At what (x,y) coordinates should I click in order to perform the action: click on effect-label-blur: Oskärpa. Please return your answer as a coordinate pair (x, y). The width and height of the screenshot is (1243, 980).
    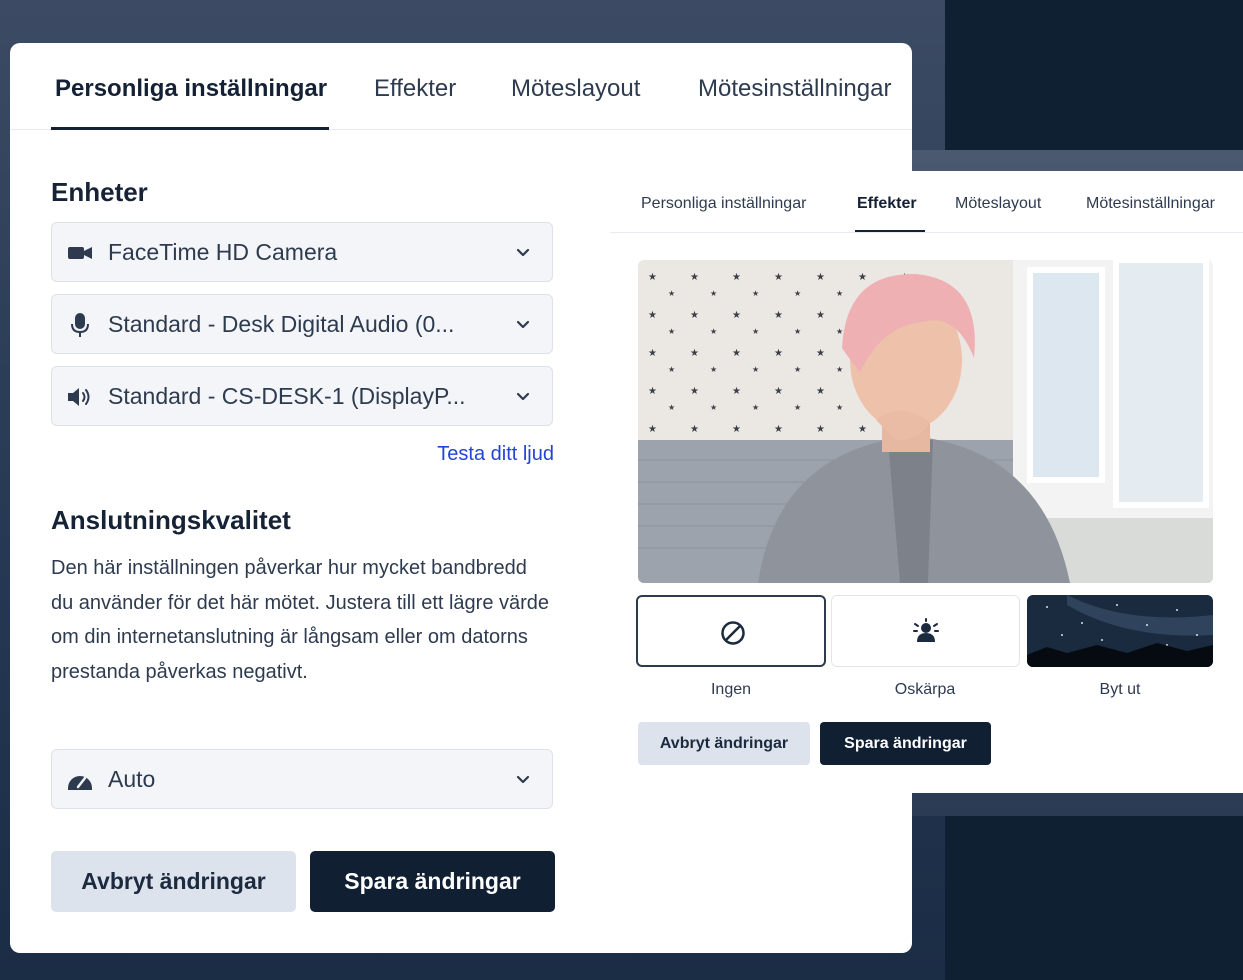
    Looking at the image, I should click on (925, 689).